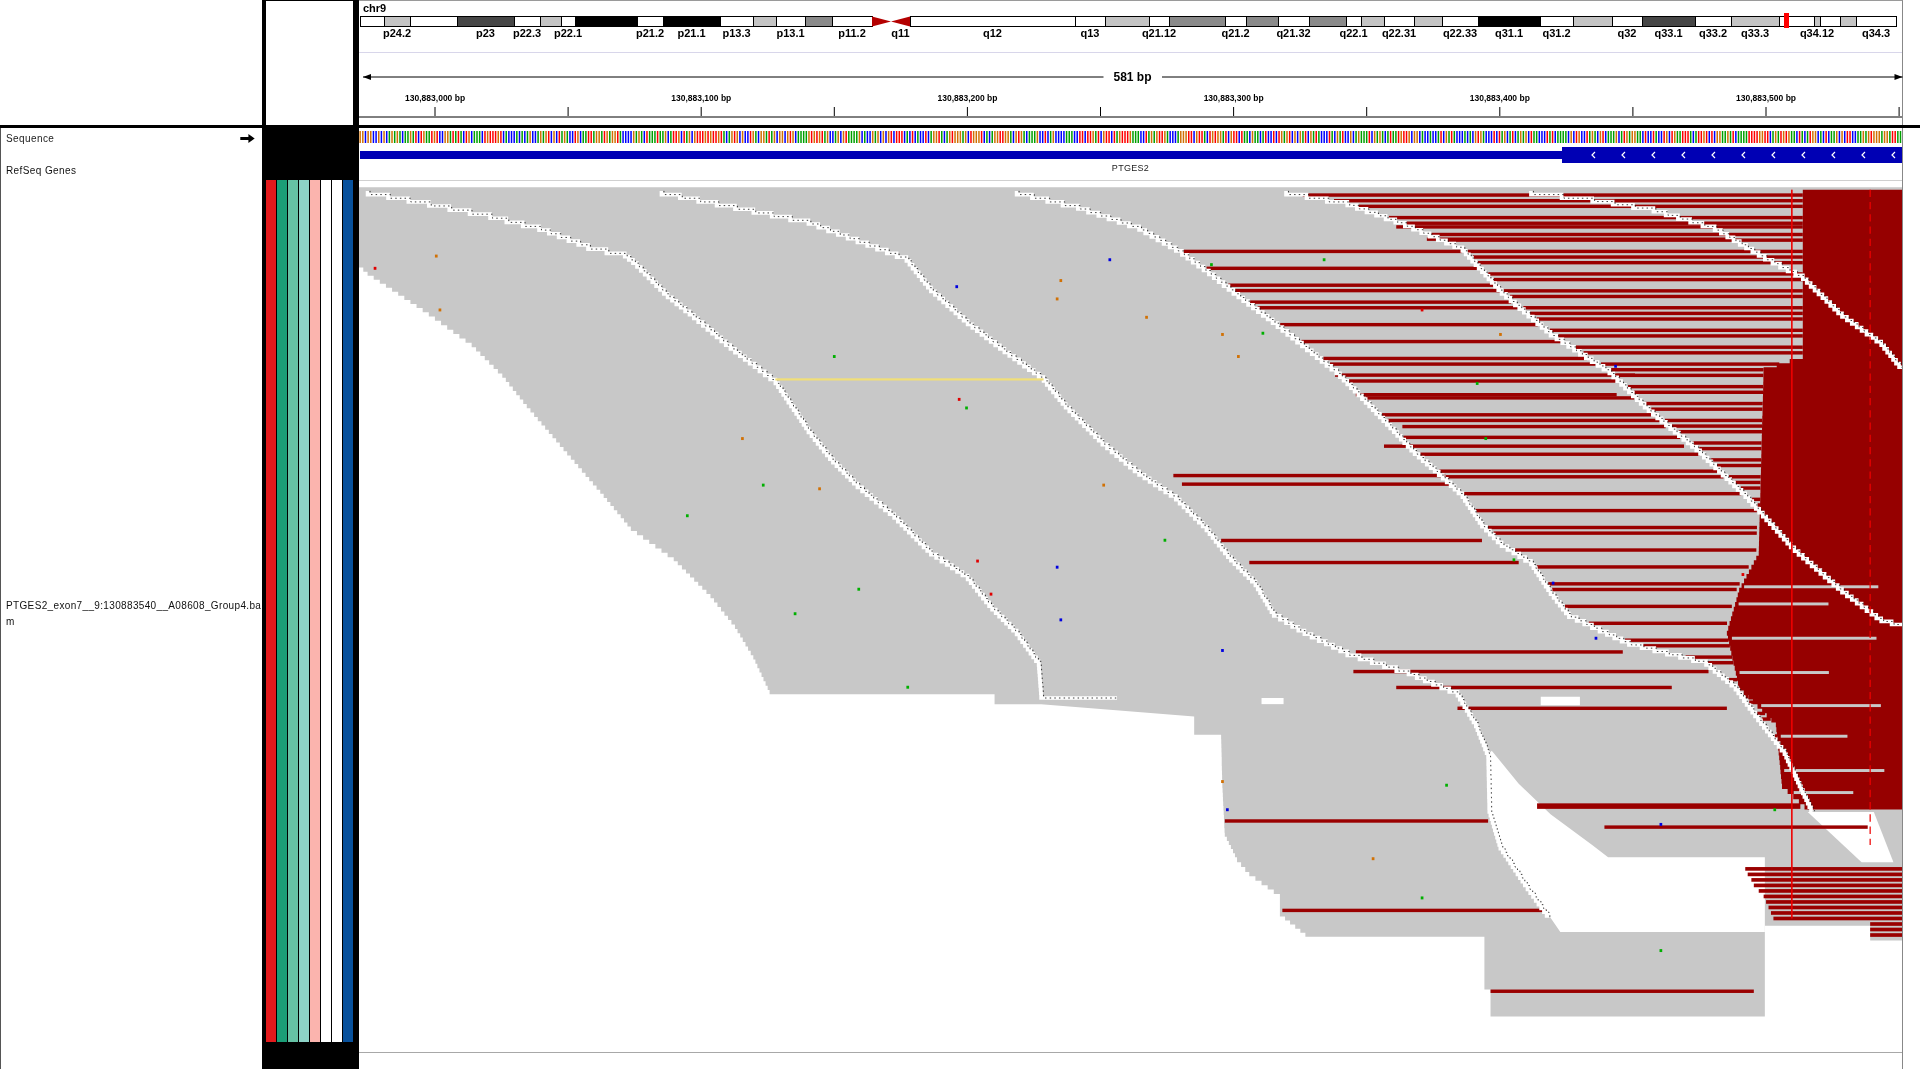 This screenshot has width=1920, height=1069. Describe the element at coordinates (30, 138) in the screenshot. I see `track-name: Sequence` at that location.